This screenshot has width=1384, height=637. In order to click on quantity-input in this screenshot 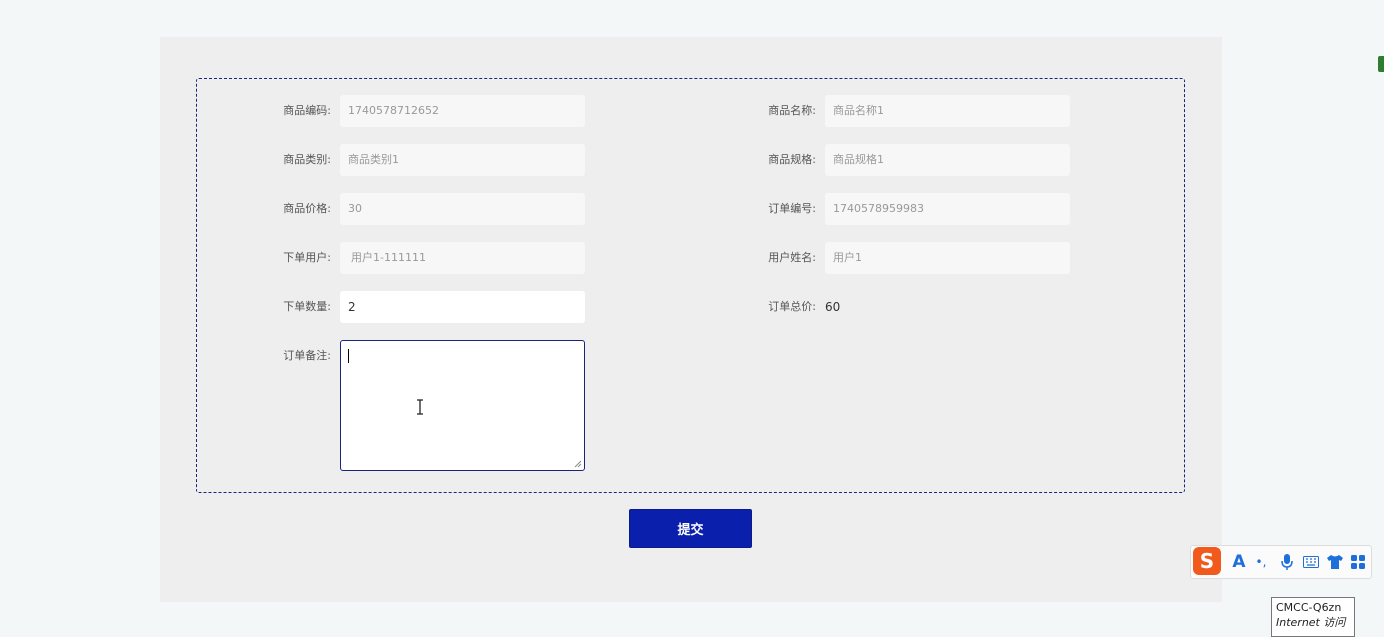, I will do `click(462, 307)`.